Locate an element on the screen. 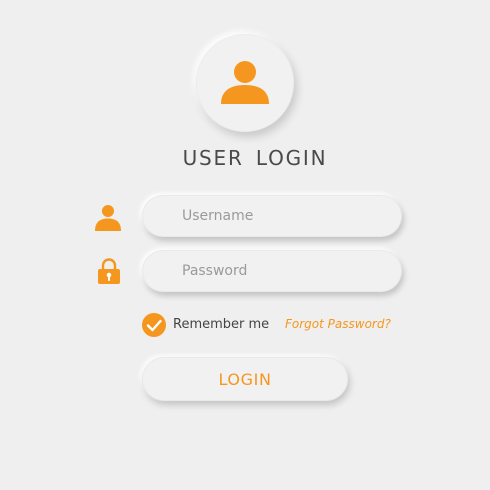 The height and width of the screenshot is (490, 490). password-field is located at coordinates (272, 271).